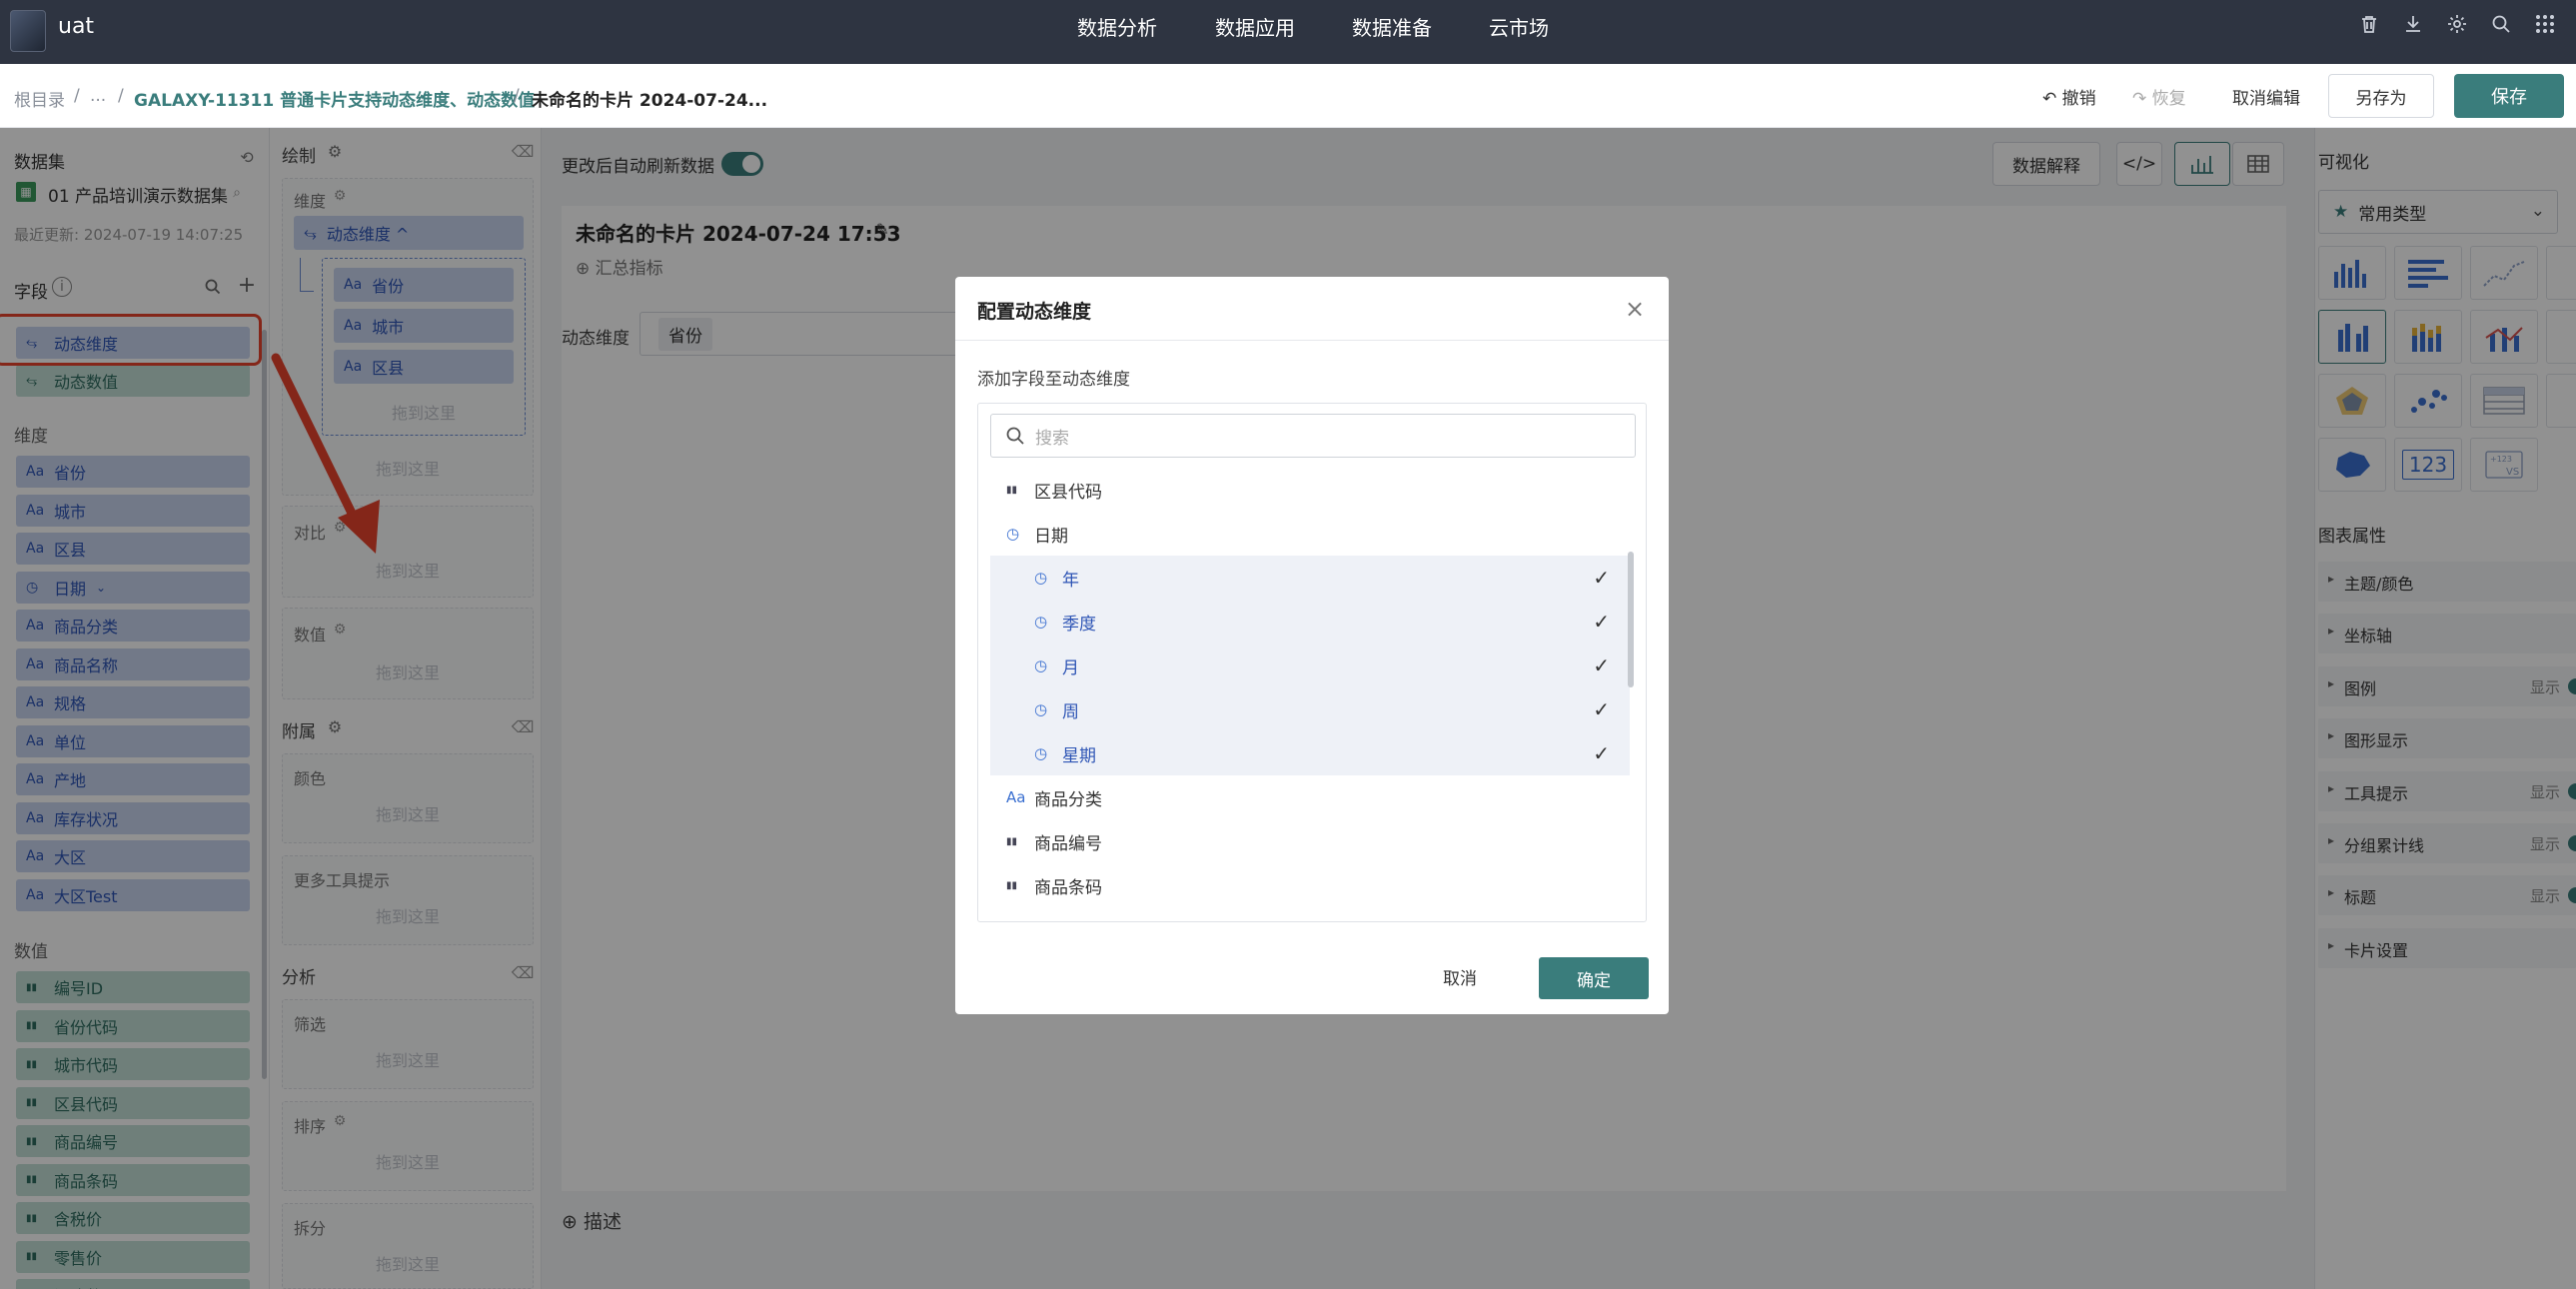  Describe the element at coordinates (2078, 99) in the screenshot. I see `undo-label: 撤销` at that location.